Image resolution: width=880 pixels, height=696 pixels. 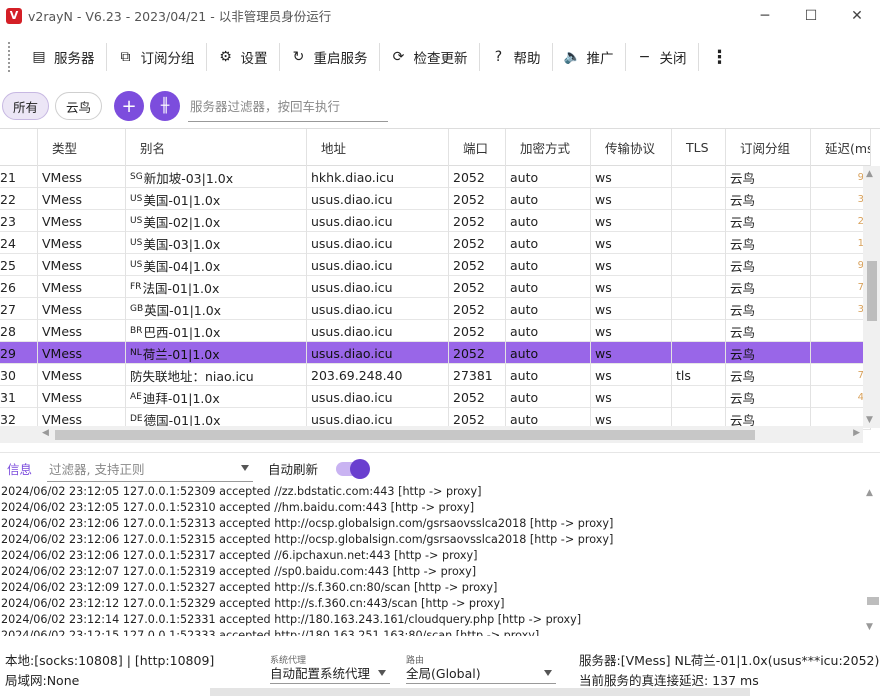 What do you see at coordinates (19, 243) in the screenshot?
I see `cell-idx: 24` at bounding box center [19, 243].